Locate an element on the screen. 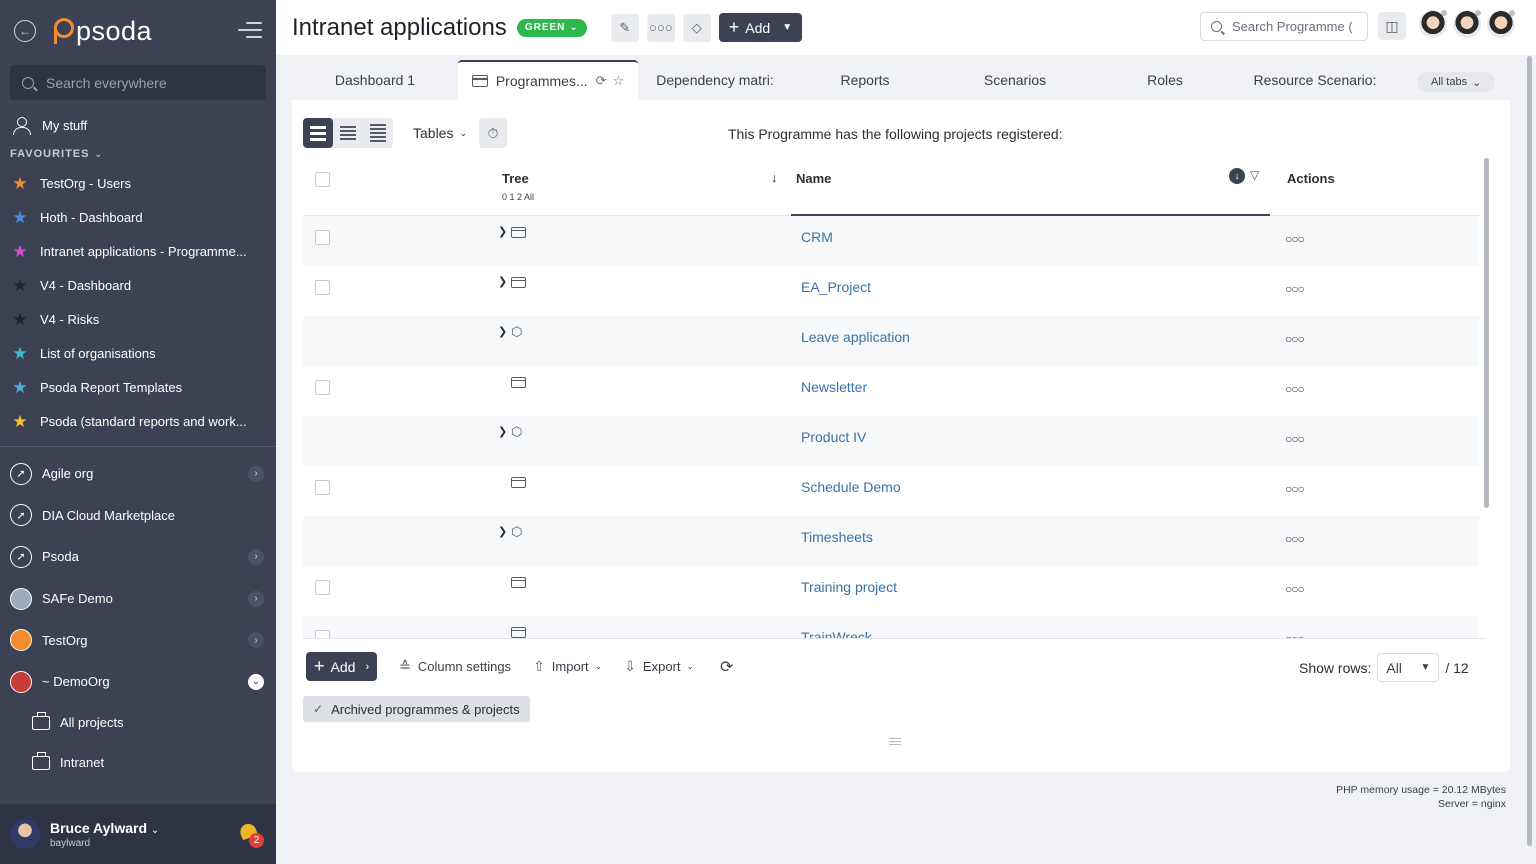  favourites-header: FAVOURITES ⌄ is located at coordinates (138, 154).